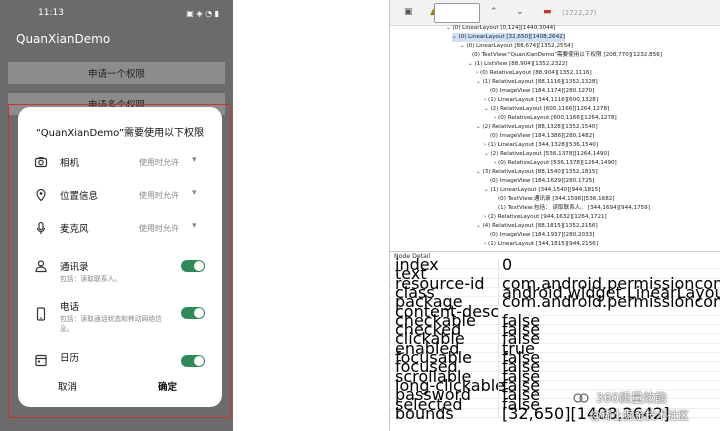 This screenshot has height=431, width=720. Describe the element at coordinates (120, 389) in the screenshot. I see `dialog-buttons: 取消 确定` at that location.